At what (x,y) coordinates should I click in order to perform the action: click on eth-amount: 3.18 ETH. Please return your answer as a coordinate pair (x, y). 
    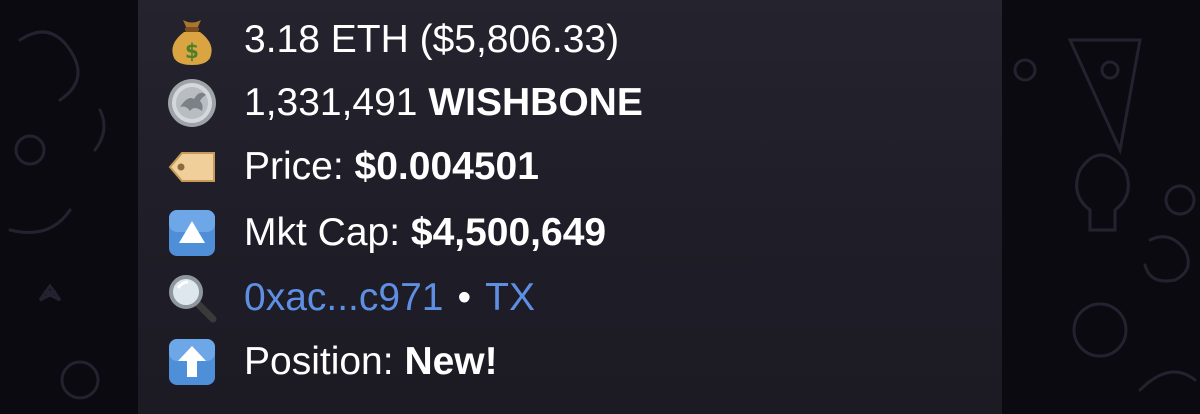
    Looking at the image, I should click on (326, 39).